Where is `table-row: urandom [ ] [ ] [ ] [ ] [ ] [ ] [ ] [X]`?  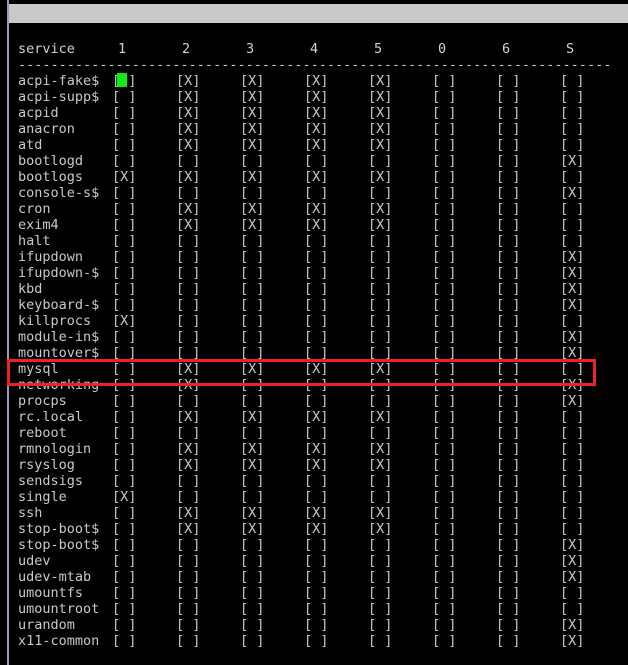 table-row: urandom [ ] [ ] [ ] [ ] [ ] [ ] [ ] [X] is located at coordinates (314, 625).